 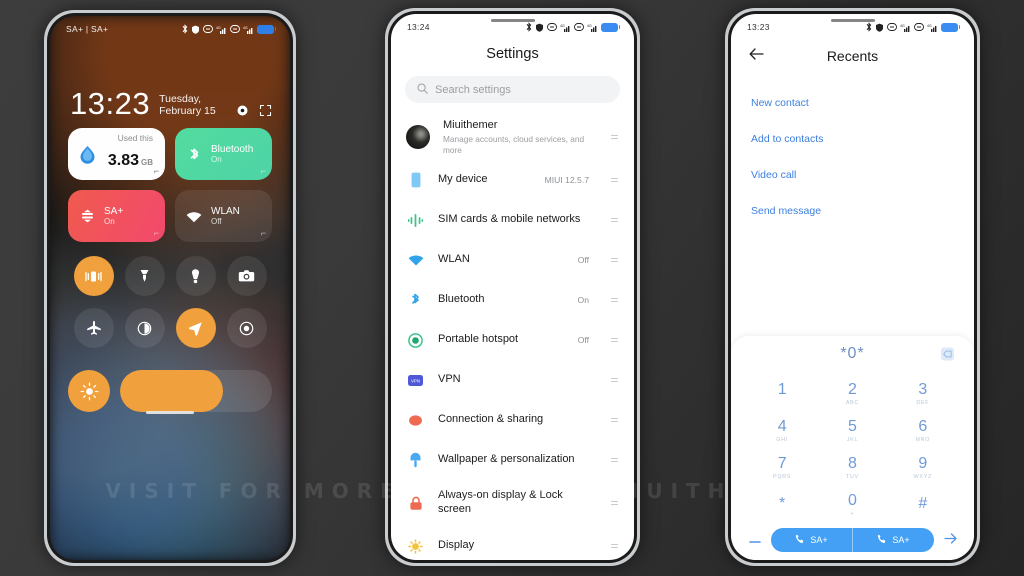 I want to click on call-button-sim1: SA+, so click(x=811, y=540).